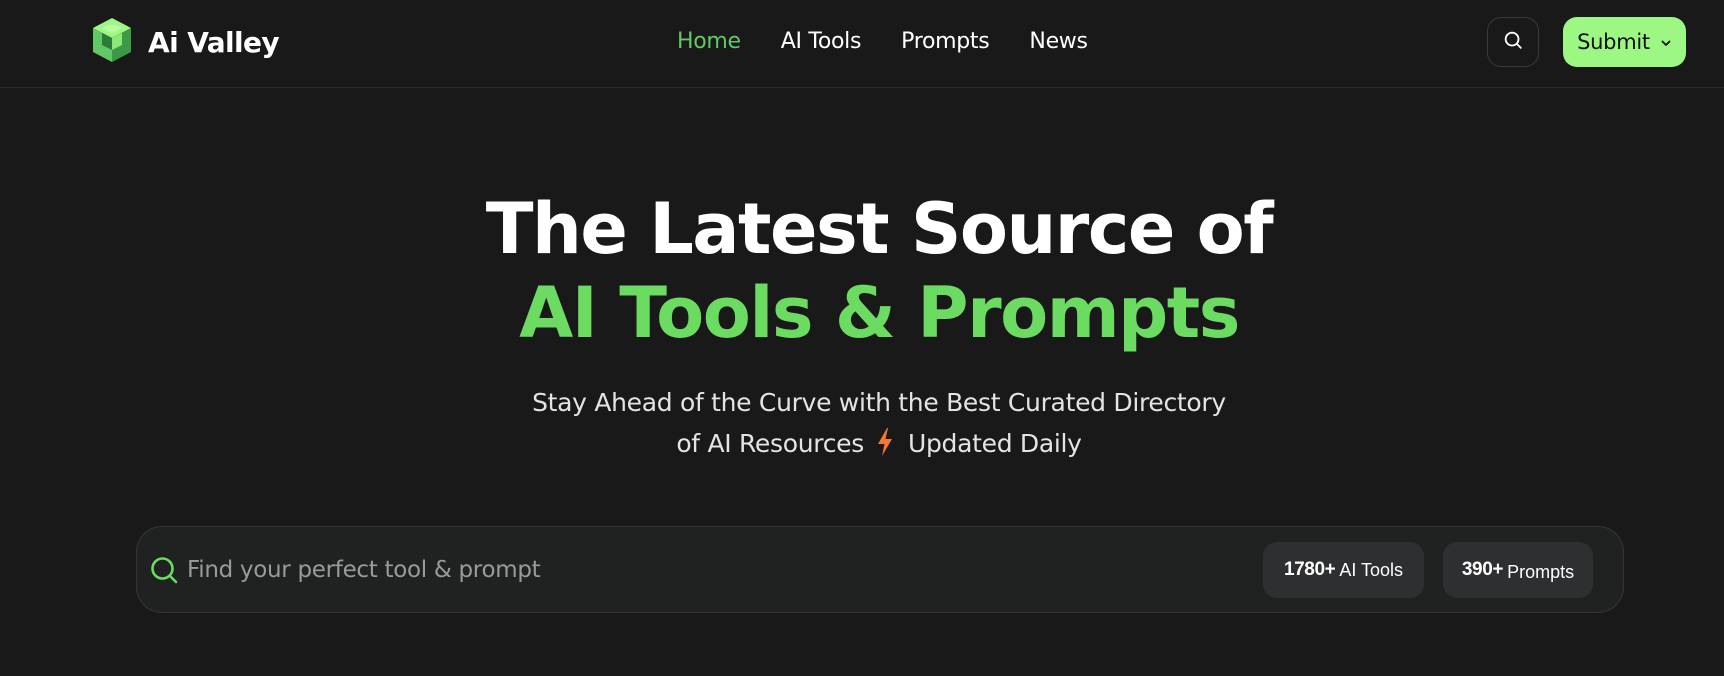 The height and width of the screenshot is (676, 1724). Describe the element at coordinates (1541, 571) in the screenshot. I see `prompts-count-label: Prompts` at that location.